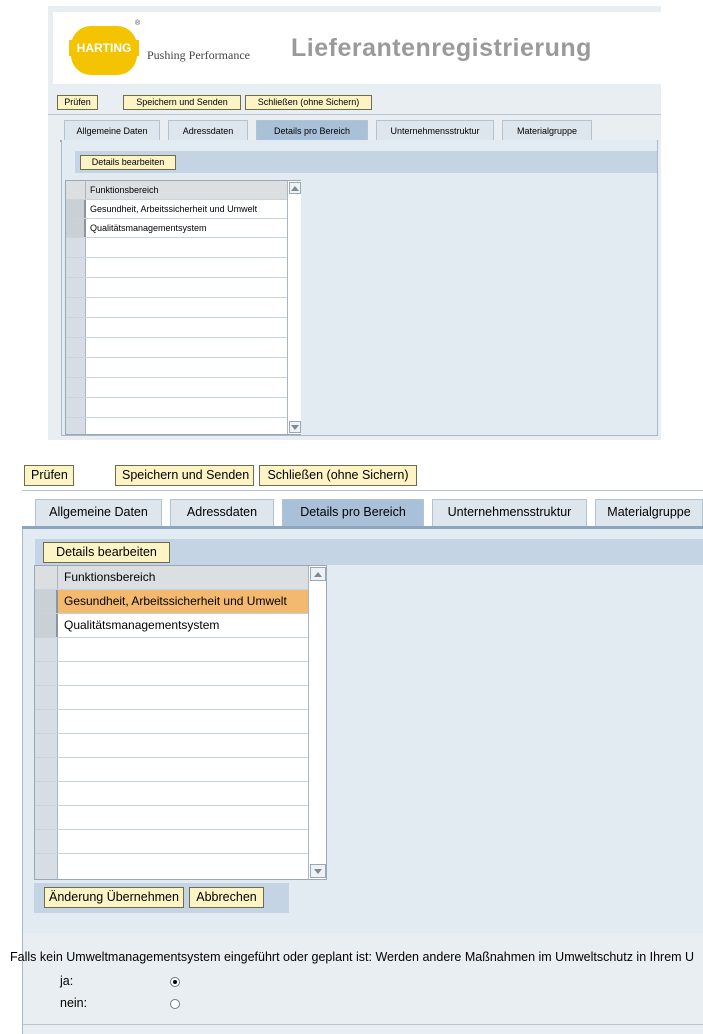 The height and width of the screenshot is (1034, 703). What do you see at coordinates (441, 48) in the screenshot?
I see `page-title: Lieferantenregistrierung` at bounding box center [441, 48].